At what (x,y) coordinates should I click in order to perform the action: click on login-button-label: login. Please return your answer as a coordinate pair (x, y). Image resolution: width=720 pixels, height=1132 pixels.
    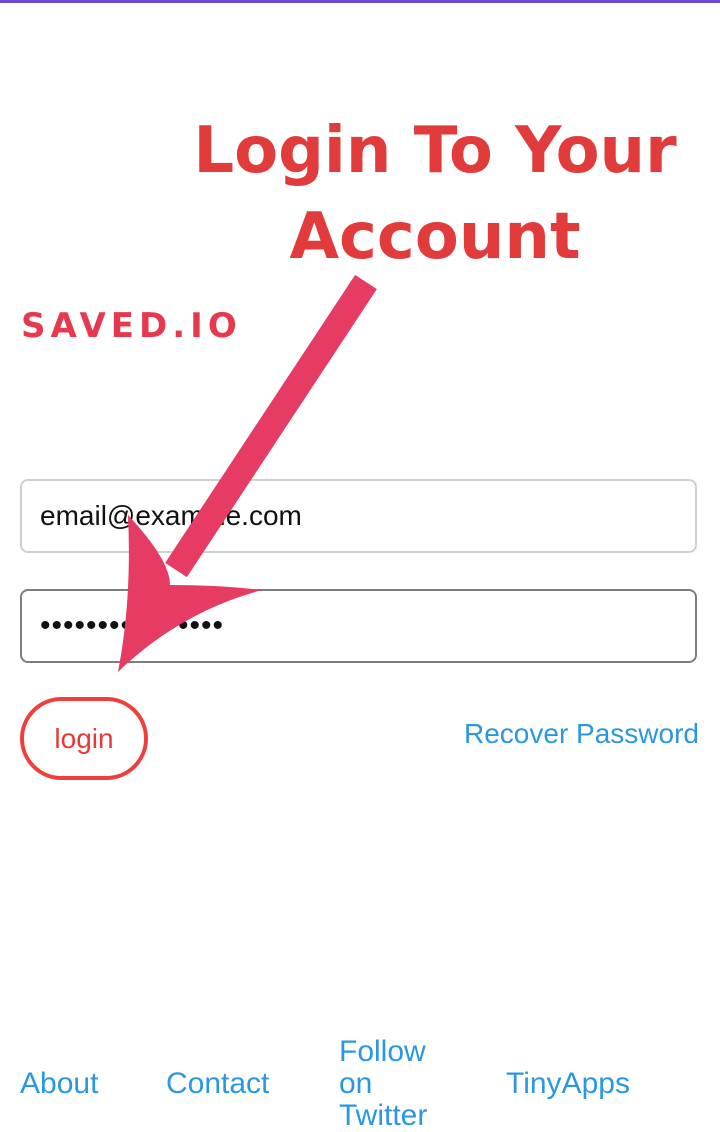
    Looking at the image, I should click on (84, 738).